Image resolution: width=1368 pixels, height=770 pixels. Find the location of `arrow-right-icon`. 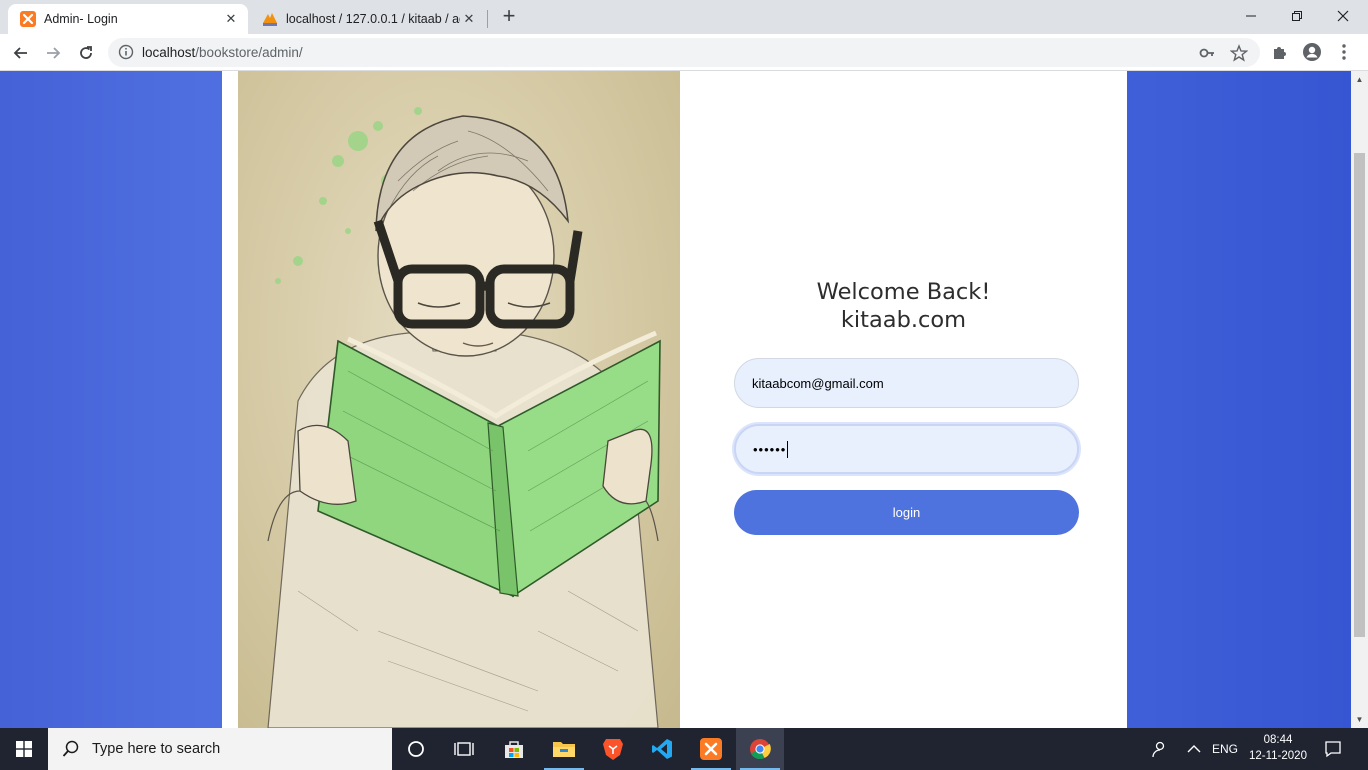

arrow-right-icon is located at coordinates (54, 53).